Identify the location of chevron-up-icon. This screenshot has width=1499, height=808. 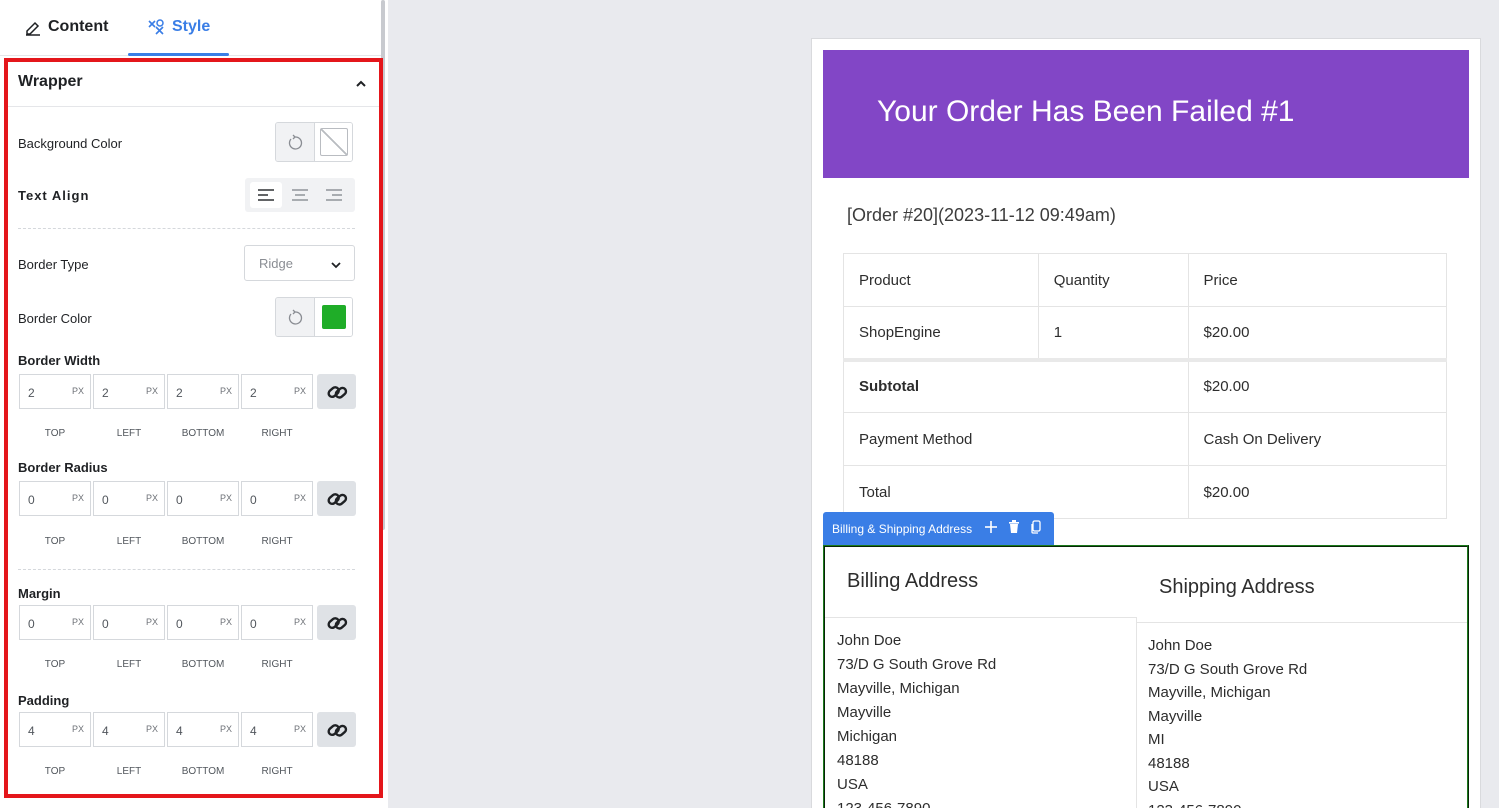
(361, 85).